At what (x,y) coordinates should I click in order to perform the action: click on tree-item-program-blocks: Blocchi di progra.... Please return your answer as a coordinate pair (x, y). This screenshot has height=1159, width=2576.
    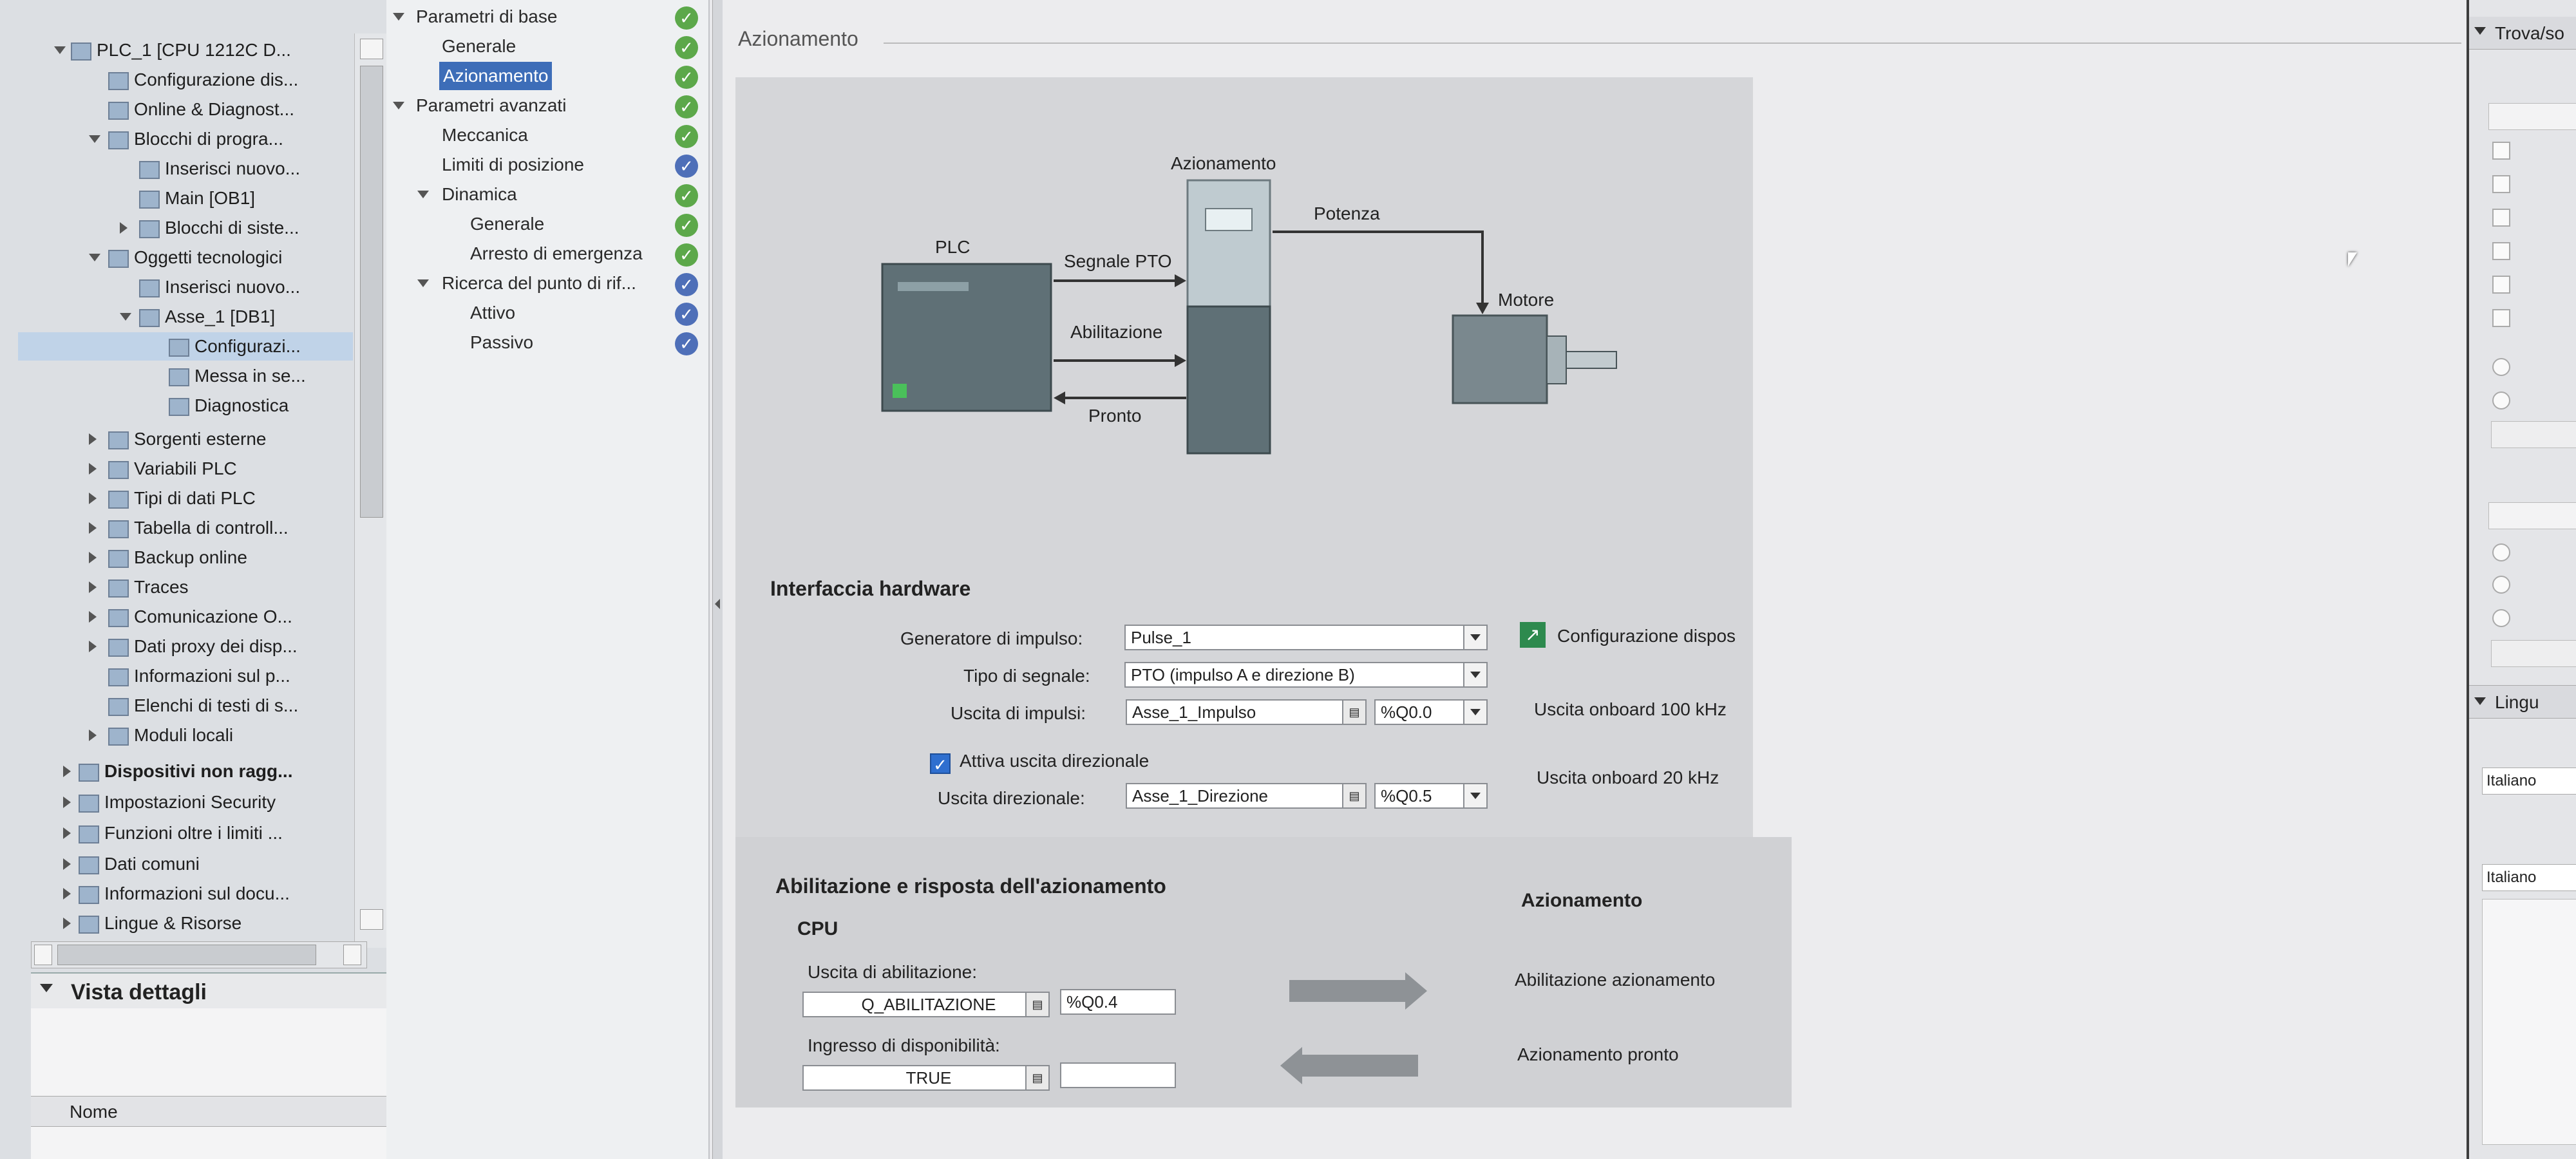
    Looking at the image, I should click on (186, 139).